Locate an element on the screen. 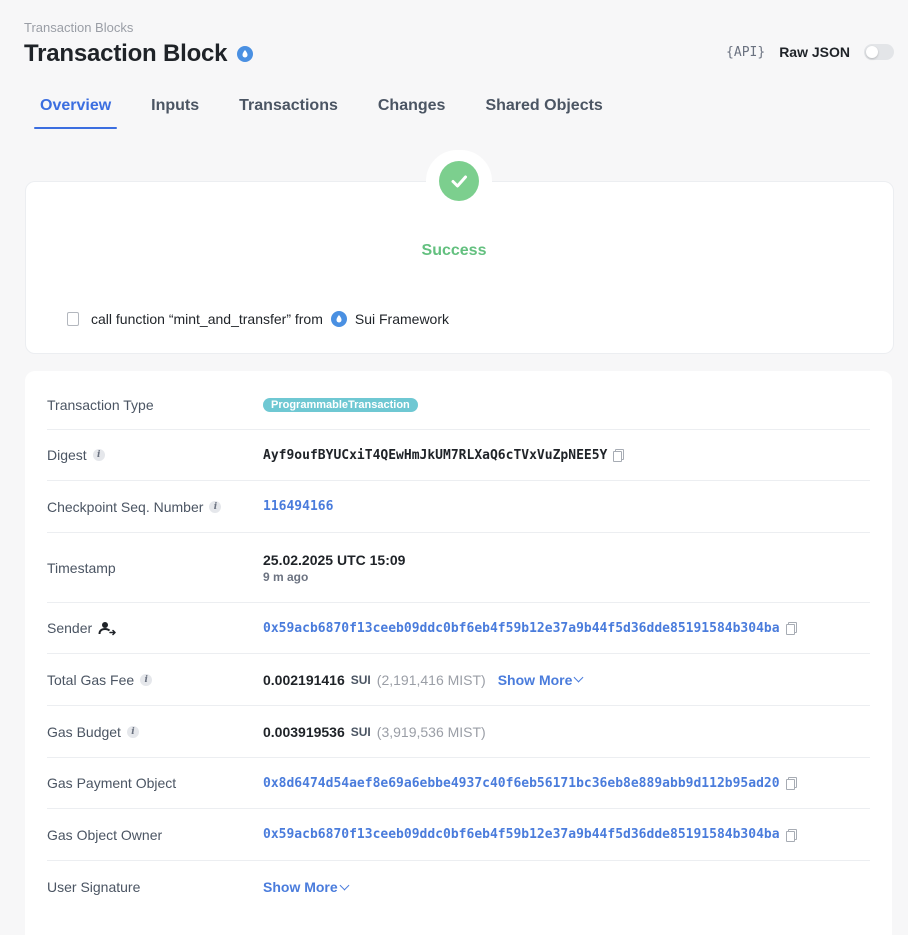 This screenshot has width=908, height=935. timestamp-value: 25.02.2025 UTC 15:09 is located at coordinates (334, 559).